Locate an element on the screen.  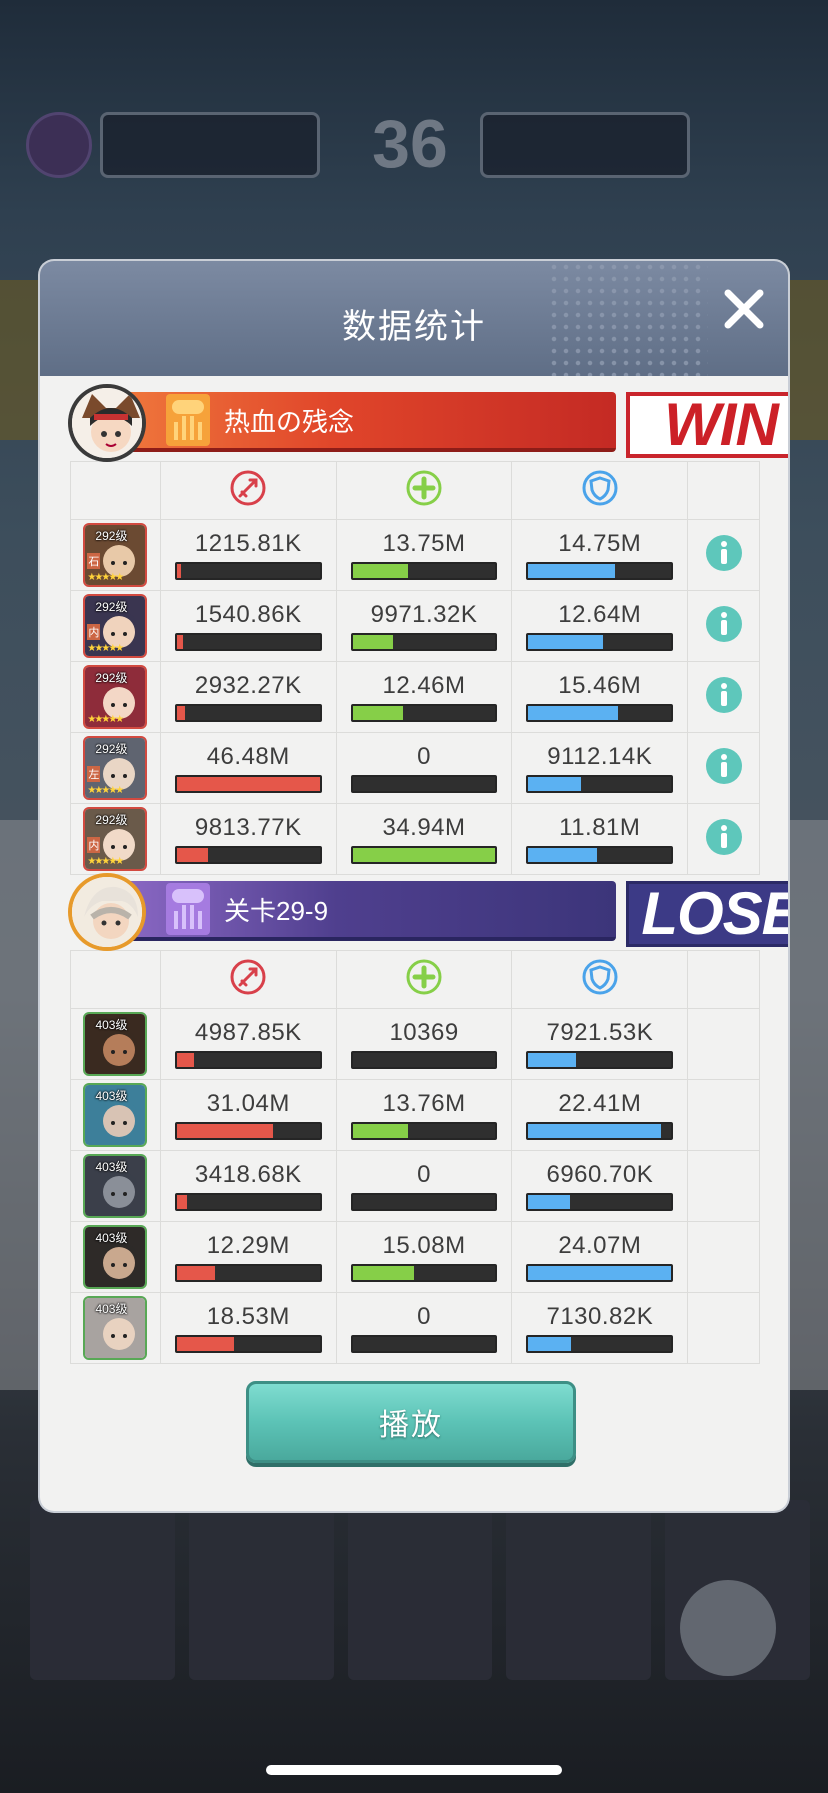
hero-stat-row: 403级 4987.85K 10369 7921.53K is located at coordinates (415, 1044).